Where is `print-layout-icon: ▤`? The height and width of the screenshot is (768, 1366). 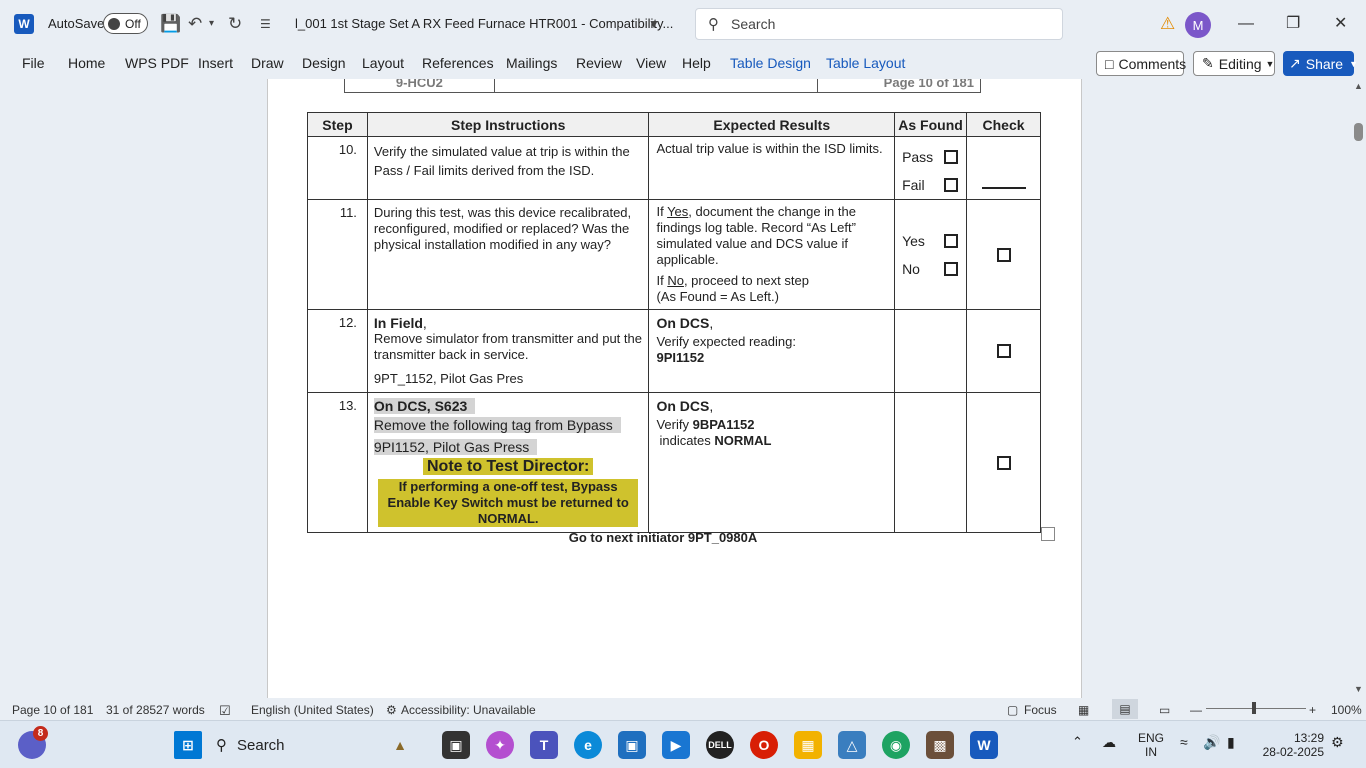 print-layout-icon: ▤ is located at coordinates (1125, 709).